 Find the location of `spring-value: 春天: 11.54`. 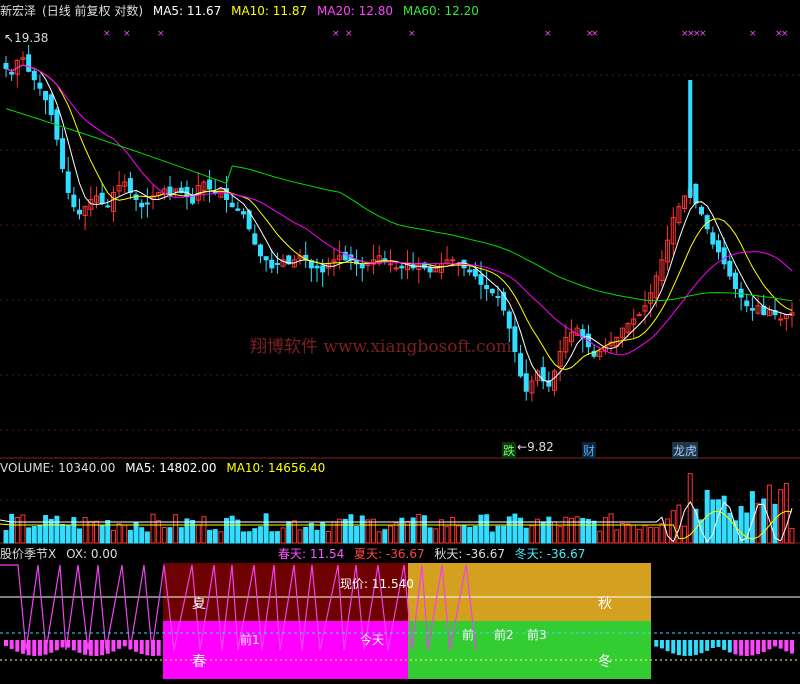

spring-value: 春天: 11.54 is located at coordinates (311, 554).